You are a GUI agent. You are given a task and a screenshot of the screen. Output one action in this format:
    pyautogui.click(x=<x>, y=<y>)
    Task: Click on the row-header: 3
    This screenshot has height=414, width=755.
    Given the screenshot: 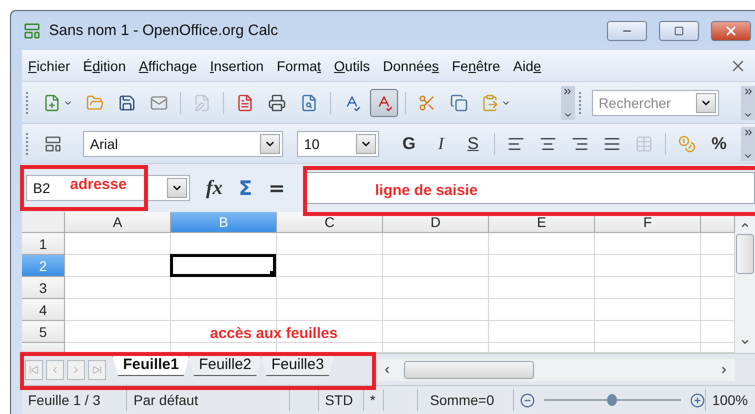 What is the action you would take?
    pyautogui.click(x=43, y=288)
    